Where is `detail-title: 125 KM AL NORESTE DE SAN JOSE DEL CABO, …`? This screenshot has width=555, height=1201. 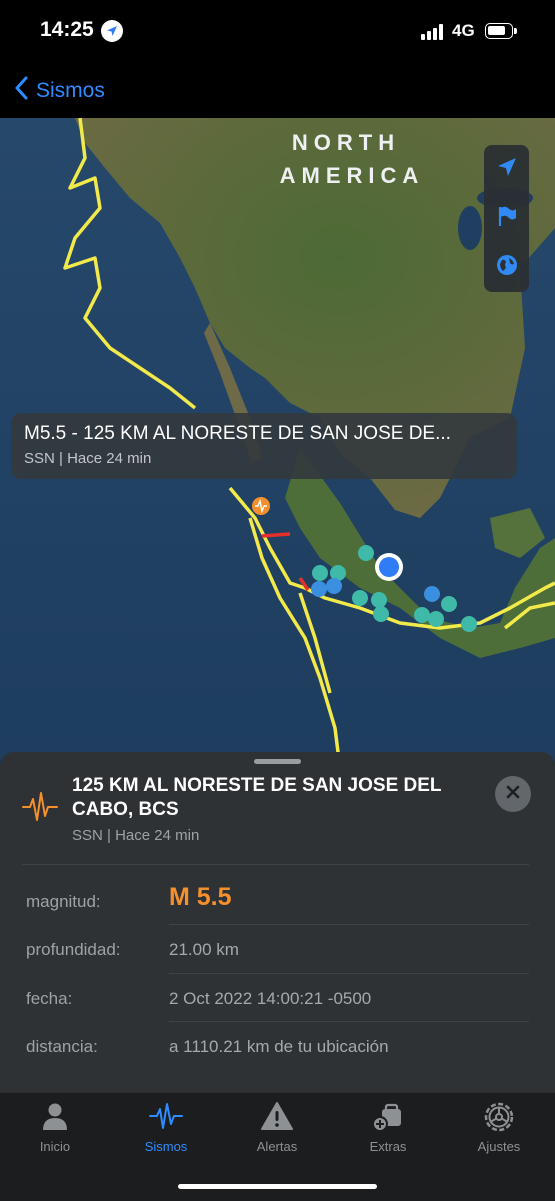 detail-title: 125 KM AL NORESTE DE SAN JOSE DEL CABO, … is located at coordinates (257, 797).